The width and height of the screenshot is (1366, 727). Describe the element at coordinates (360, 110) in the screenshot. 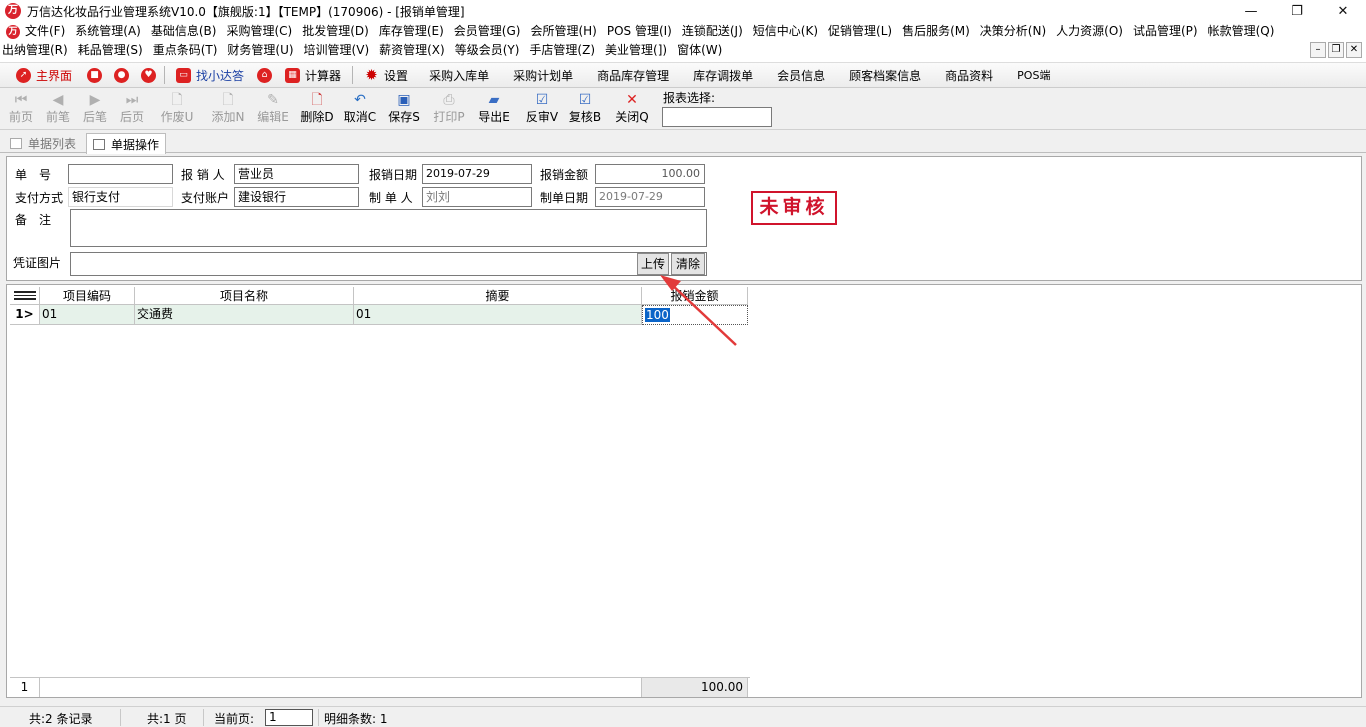

I see `cancel-button: ↶ 取消C` at that location.